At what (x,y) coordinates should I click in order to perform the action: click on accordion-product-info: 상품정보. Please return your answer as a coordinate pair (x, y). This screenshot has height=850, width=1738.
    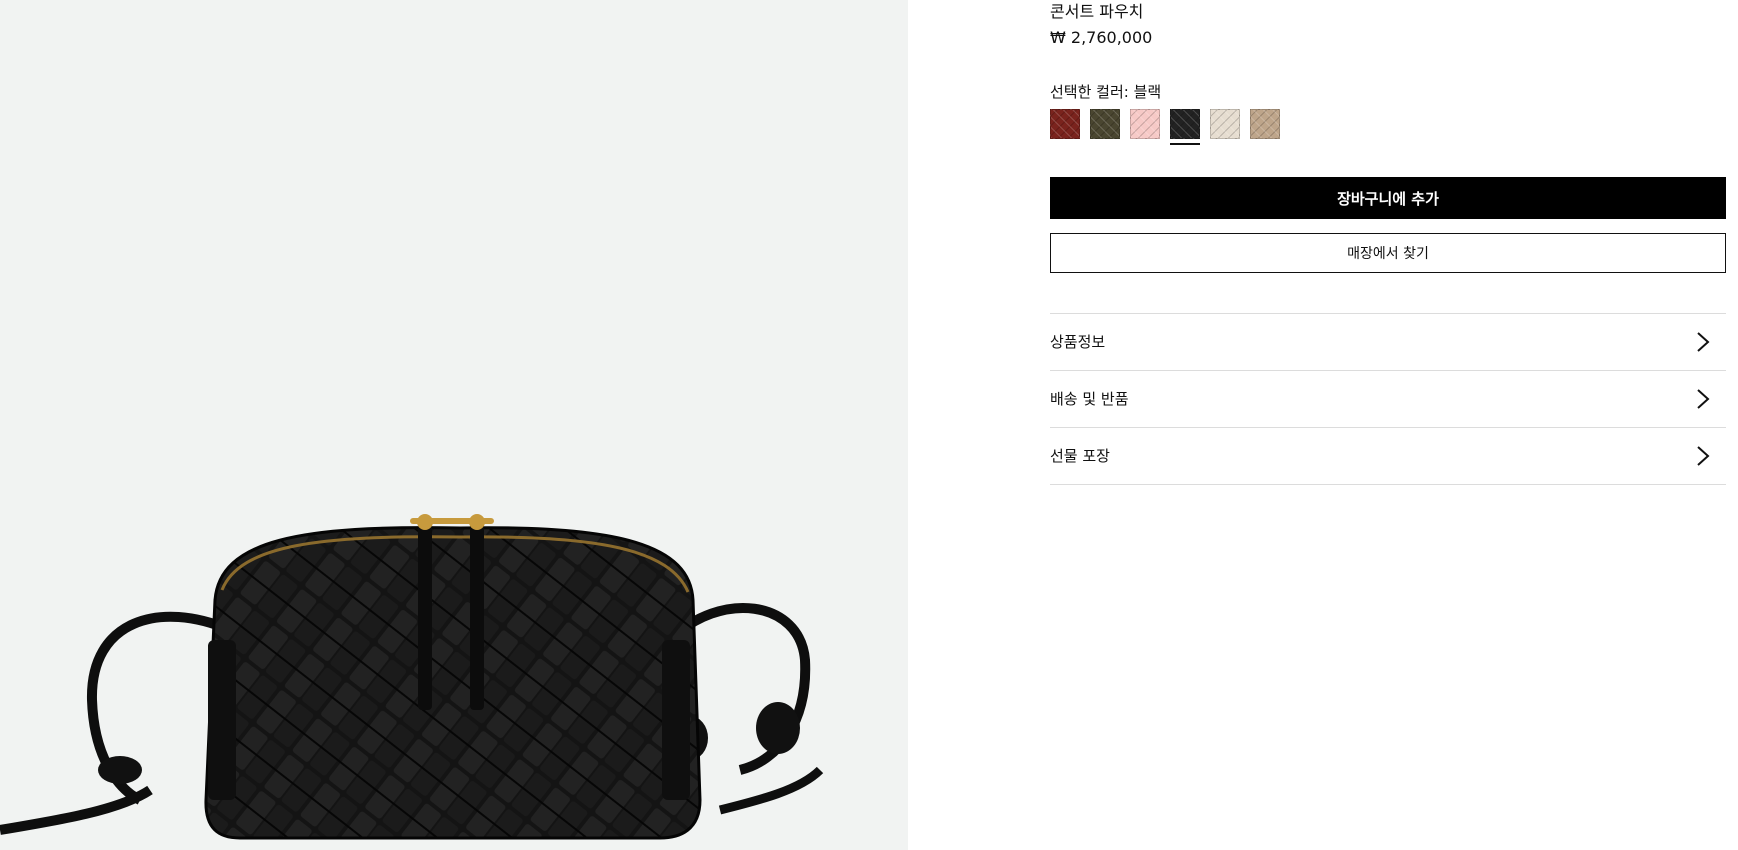
    Looking at the image, I should click on (1388, 342).